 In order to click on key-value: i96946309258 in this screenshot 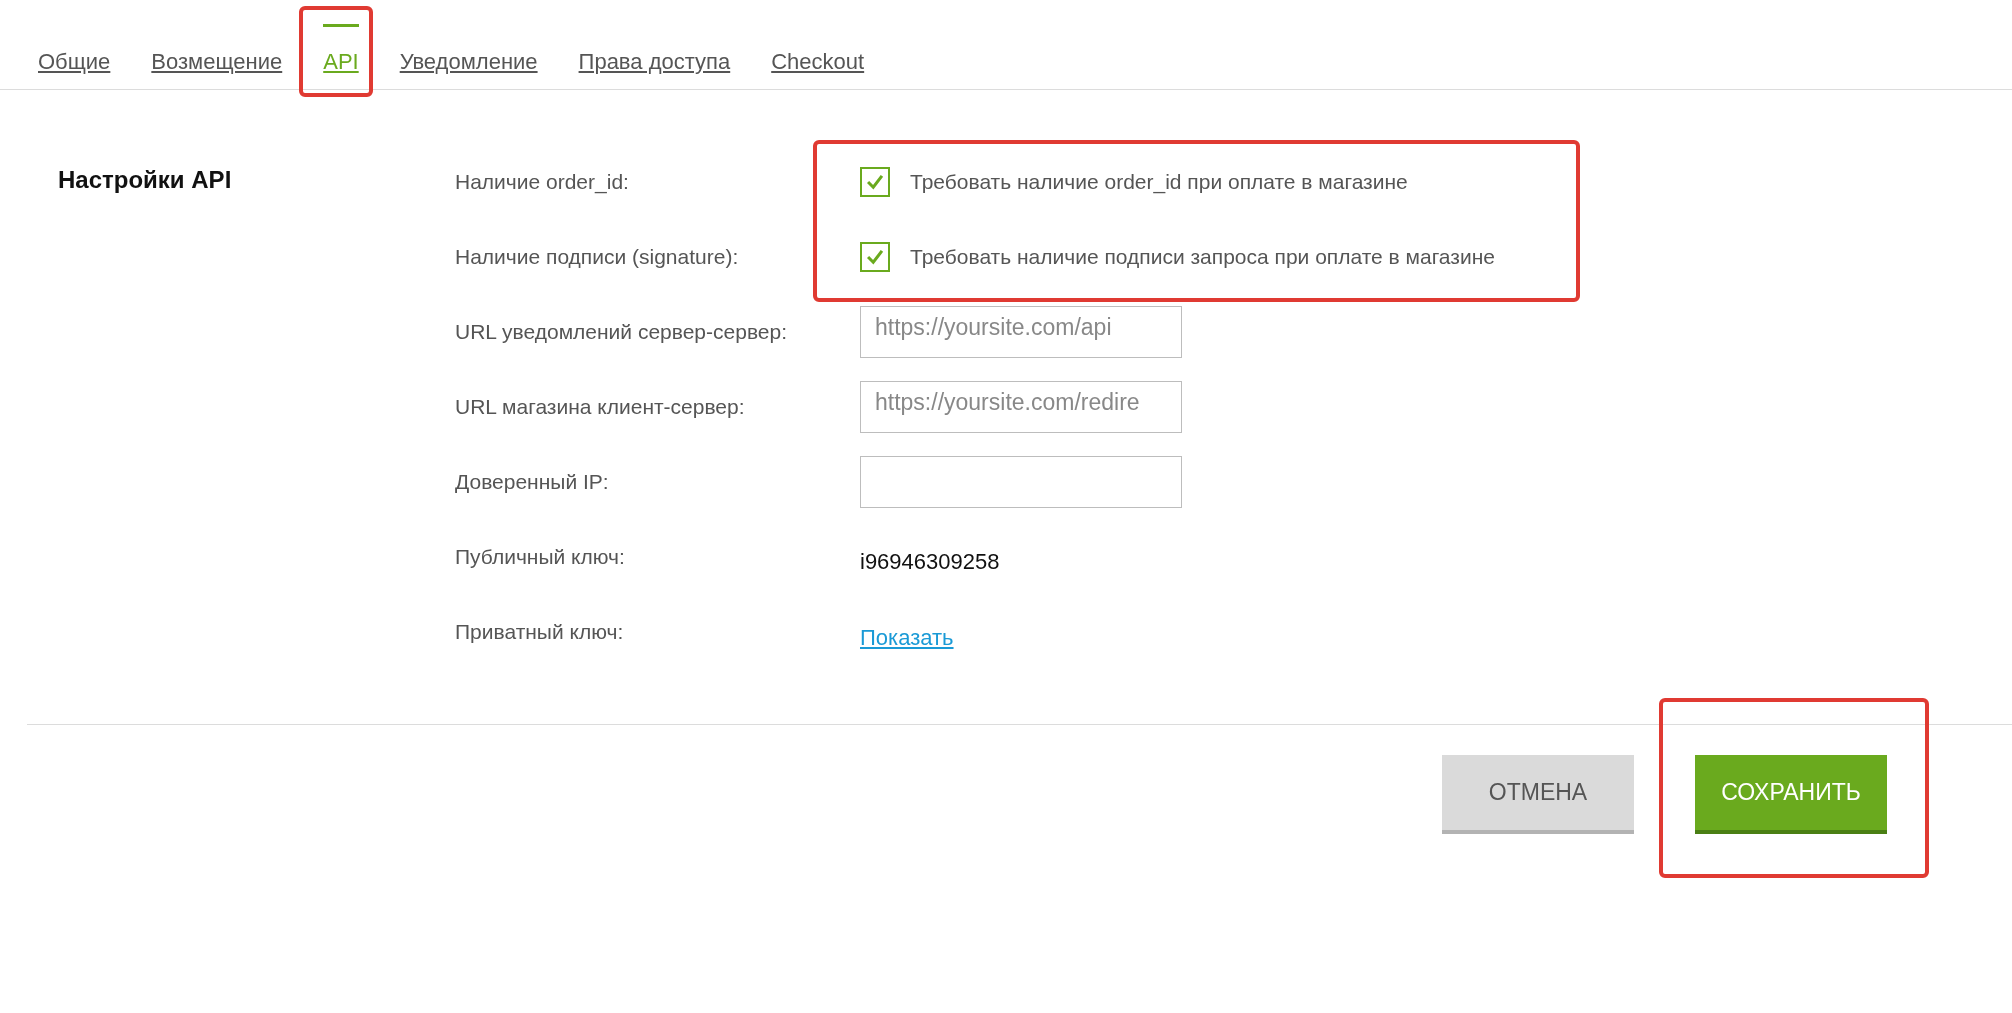, I will do `click(930, 561)`.